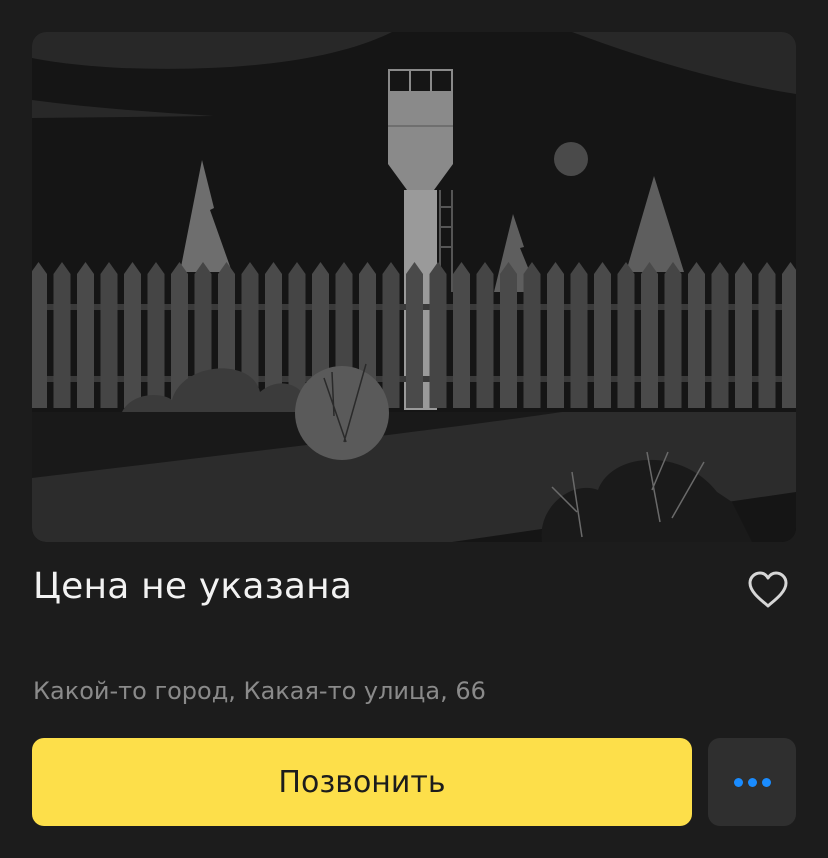 The image size is (828, 858). I want to click on favorite-button, so click(768, 590).